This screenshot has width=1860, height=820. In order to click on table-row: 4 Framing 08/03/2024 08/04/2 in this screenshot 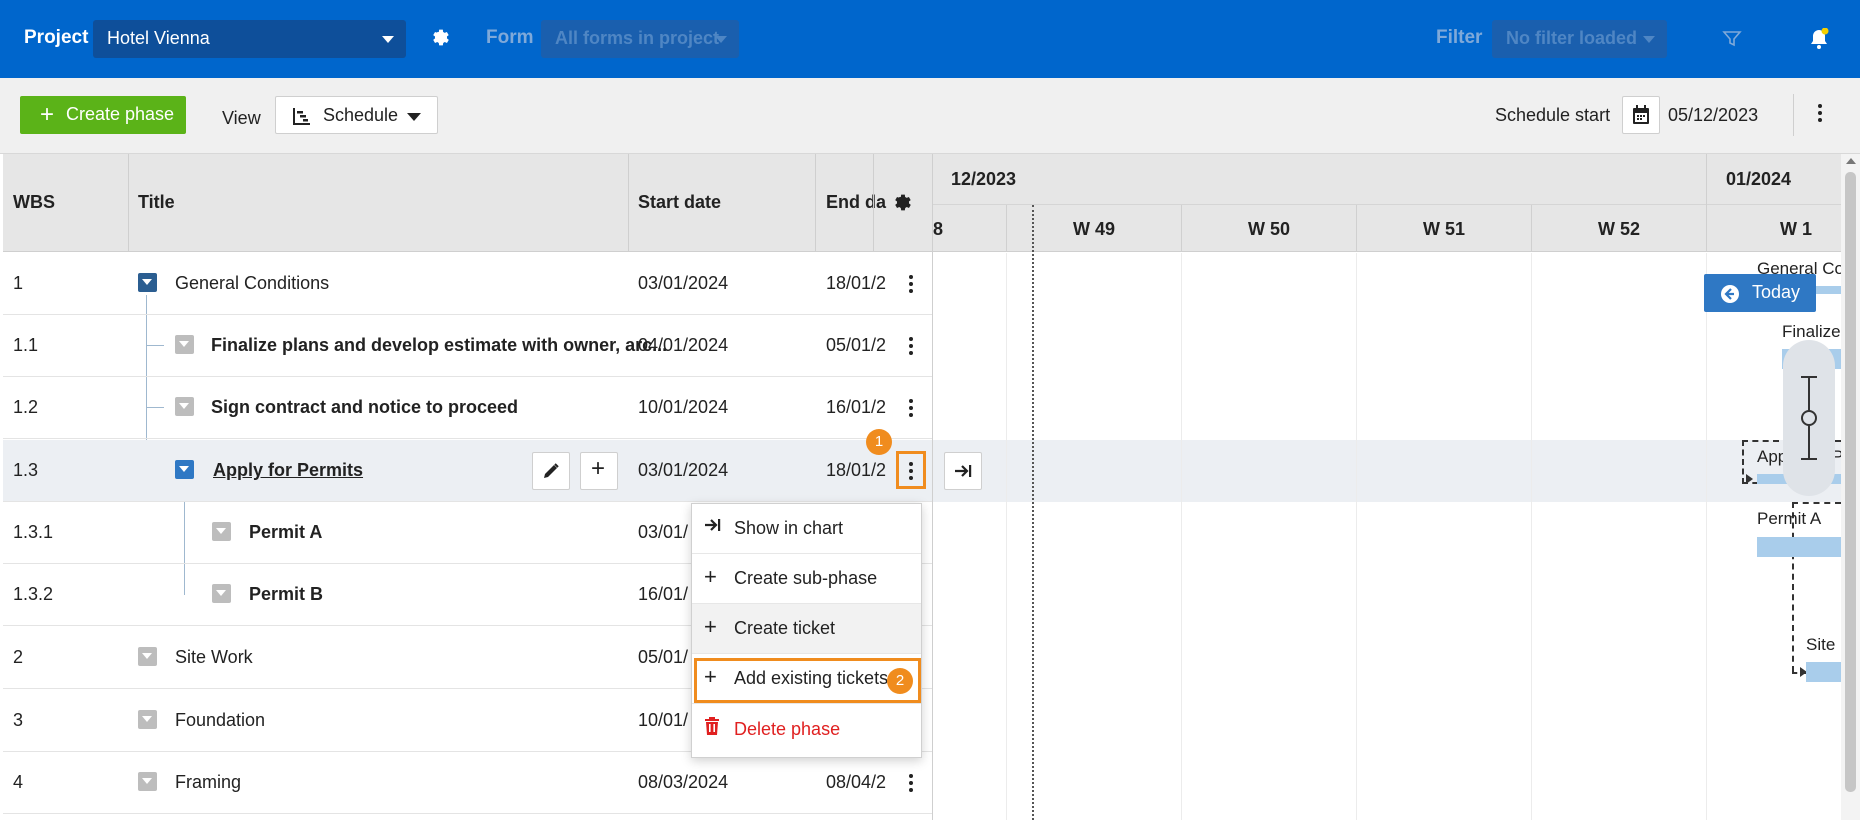, I will do `click(467, 783)`.